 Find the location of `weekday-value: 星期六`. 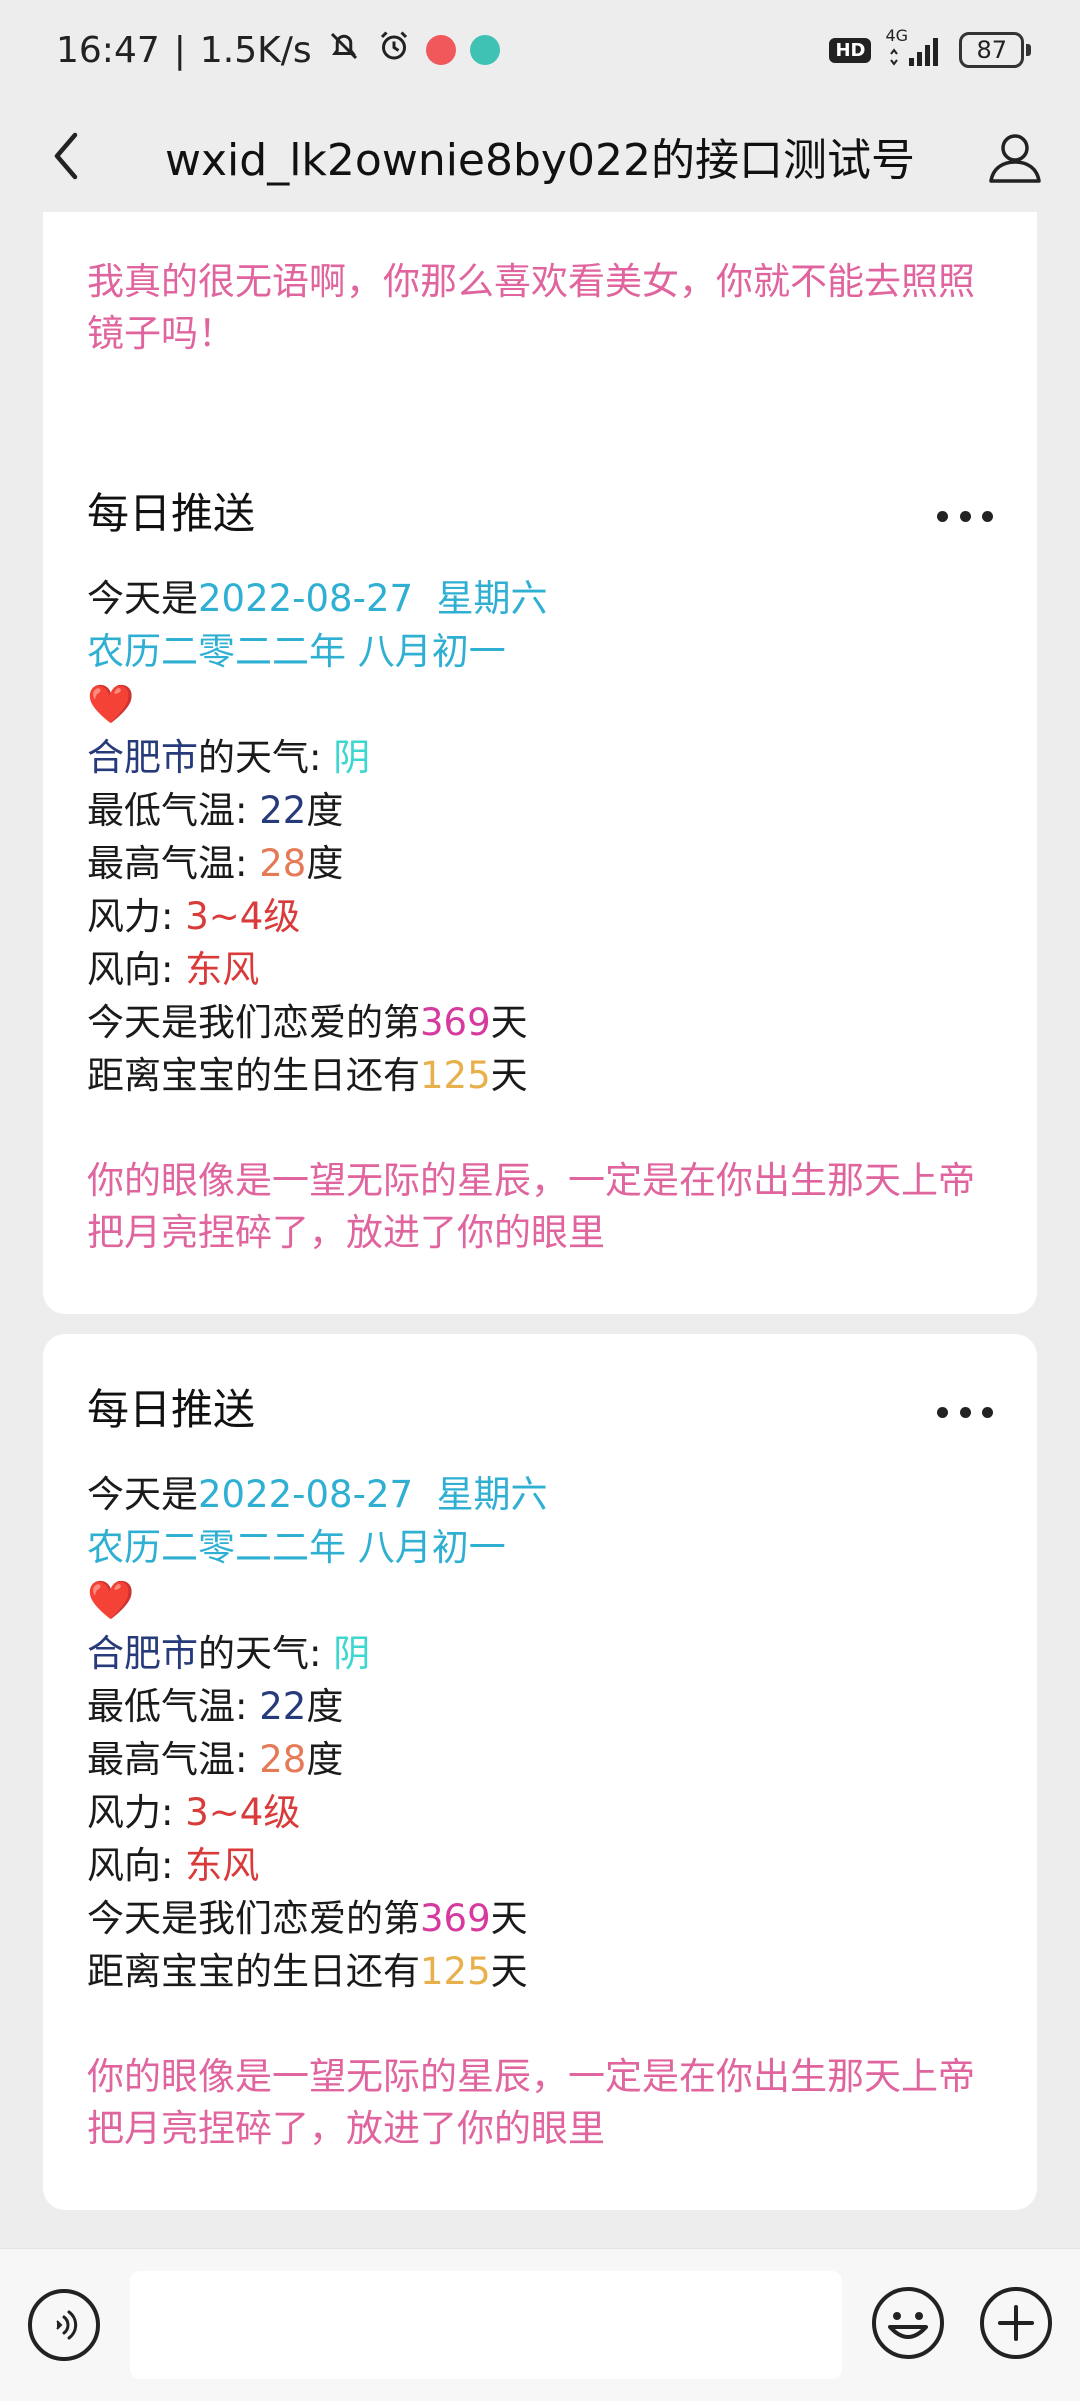

weekday-value: 星期六 is located at coordinates (492, 1494).